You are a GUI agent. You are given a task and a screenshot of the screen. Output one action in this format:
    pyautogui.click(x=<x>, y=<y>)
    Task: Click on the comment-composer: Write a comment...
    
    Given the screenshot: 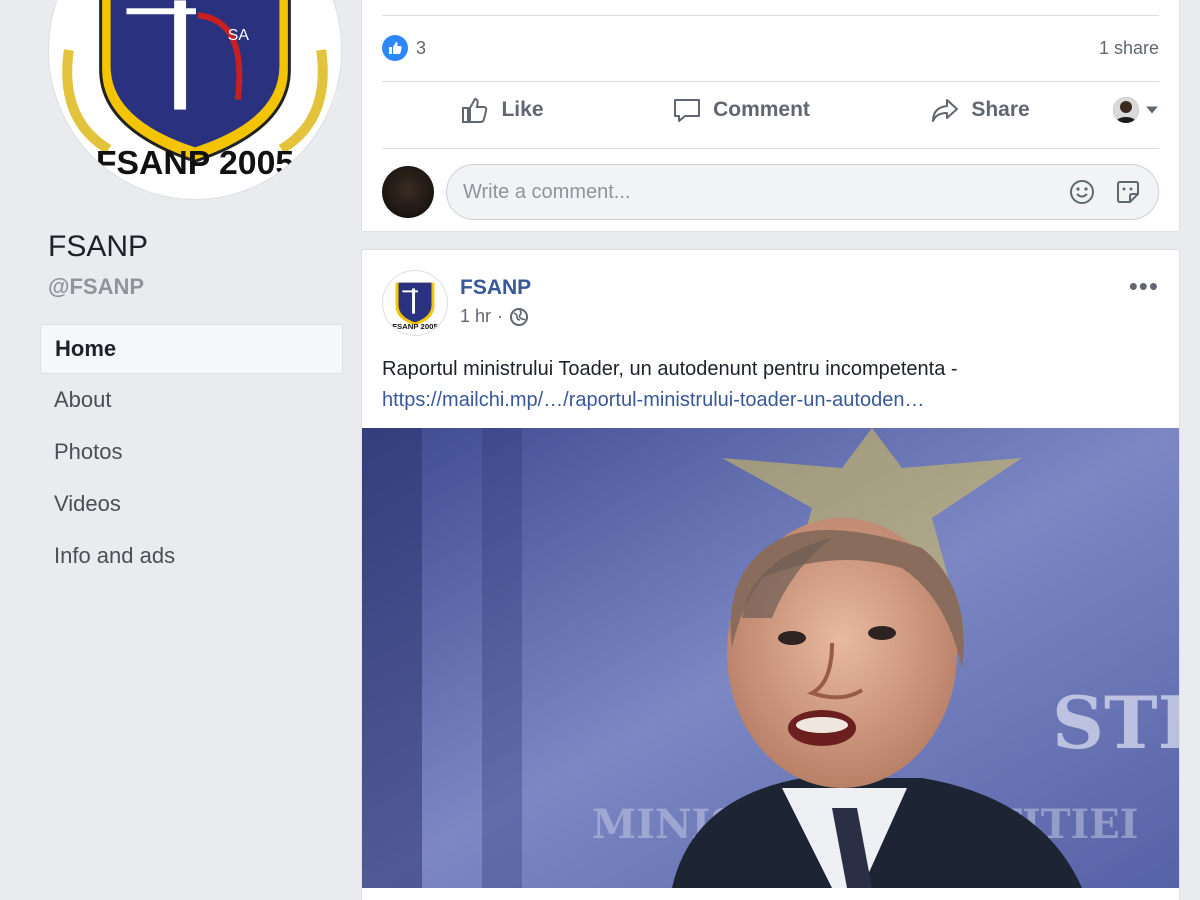 What is the action you would take?
    pyautogui.click(x=770, y=192)
    